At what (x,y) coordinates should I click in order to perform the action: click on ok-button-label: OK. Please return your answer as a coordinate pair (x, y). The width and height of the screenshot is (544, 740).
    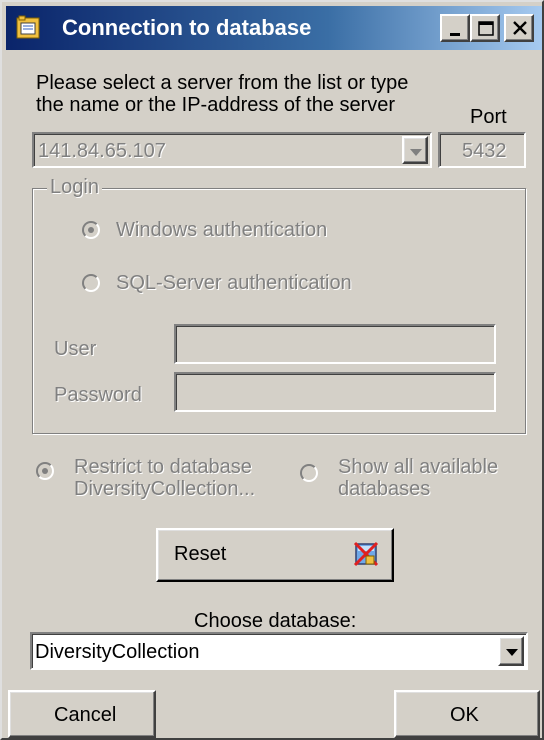
    Looking at the image, I should click on (464, 715).